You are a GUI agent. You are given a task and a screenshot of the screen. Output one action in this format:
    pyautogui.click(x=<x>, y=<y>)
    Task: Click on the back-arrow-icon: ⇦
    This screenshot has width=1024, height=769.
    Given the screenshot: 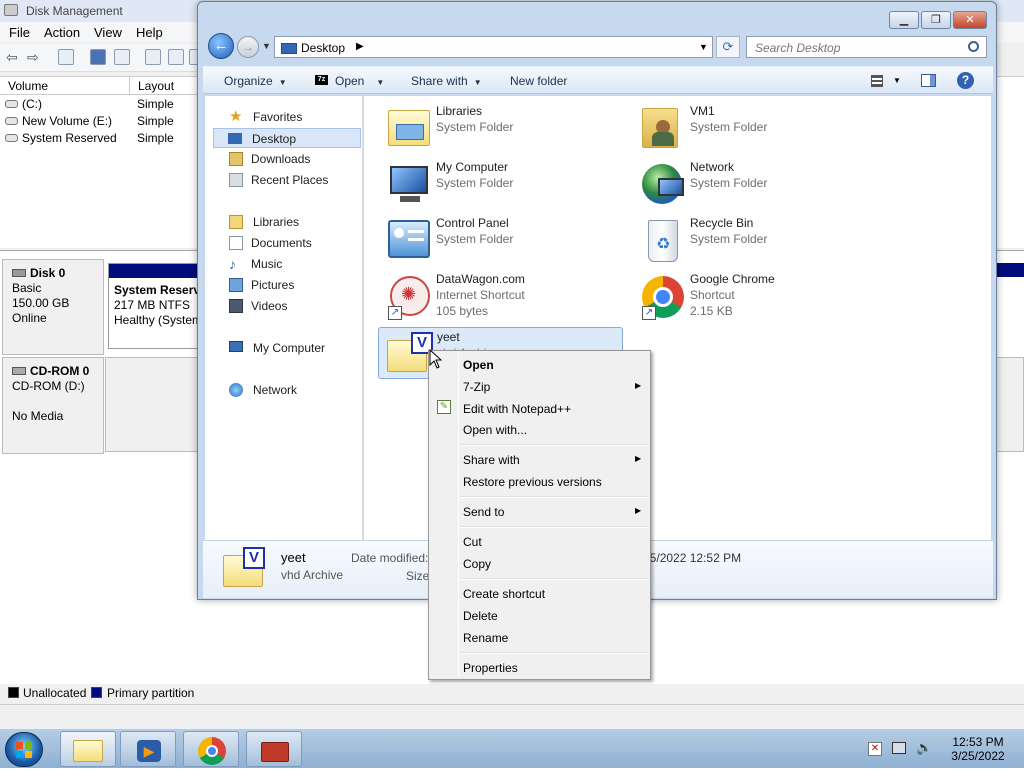 What is the action you would take?
    pyautogui.click(x=12, y=57)
    